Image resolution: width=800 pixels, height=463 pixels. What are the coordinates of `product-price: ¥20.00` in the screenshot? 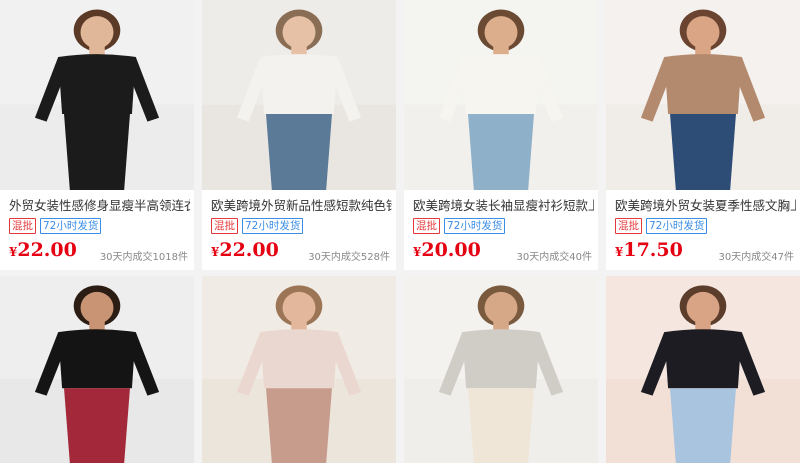 It's located at (447, 250).